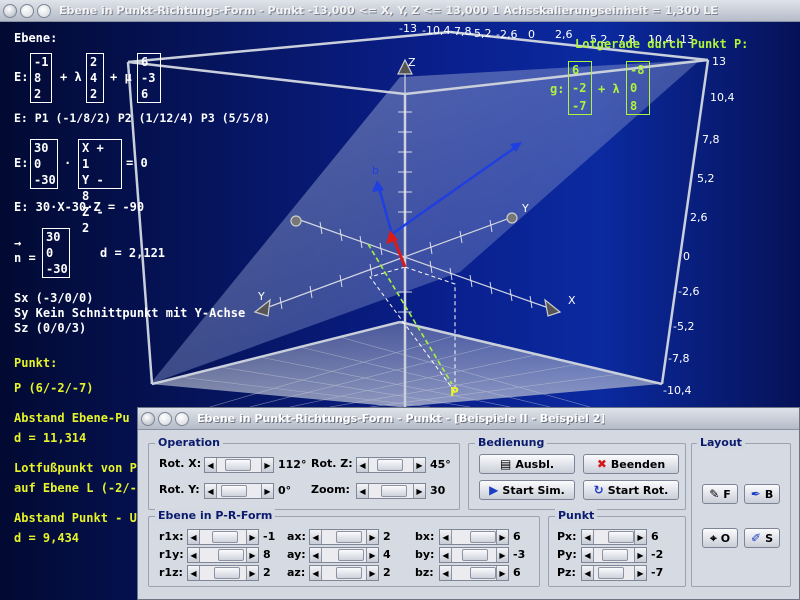  What do you see at coordinates (640, 555) in the screenshot?
I see `py-right-arrow-icon: ▶` at bounding box center [640, 555].